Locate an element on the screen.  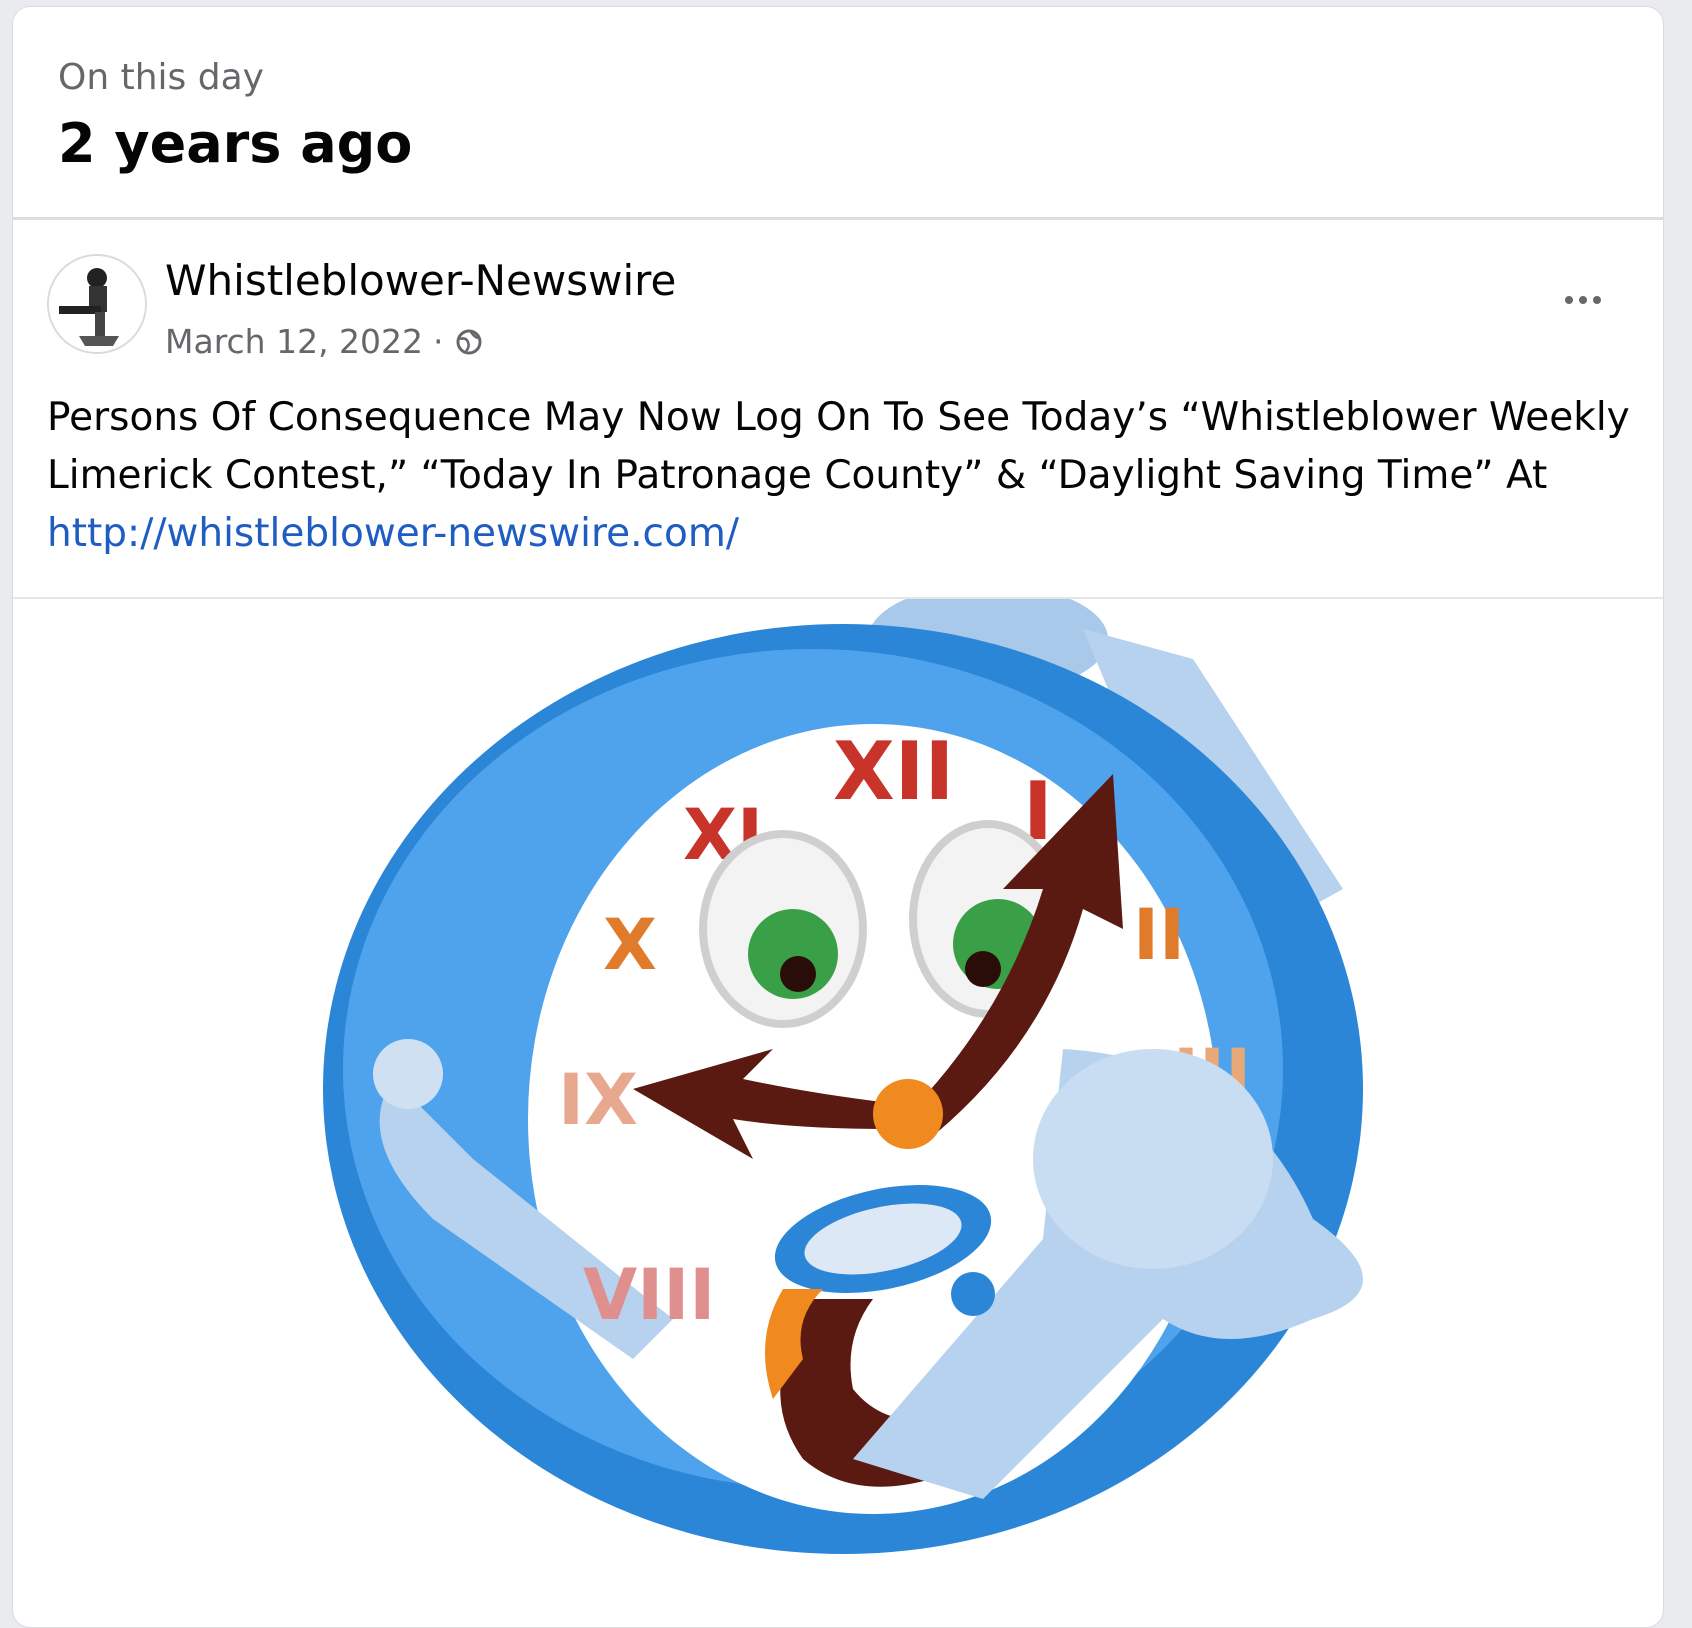
right-fist is located at coordinates (1153, 1159).